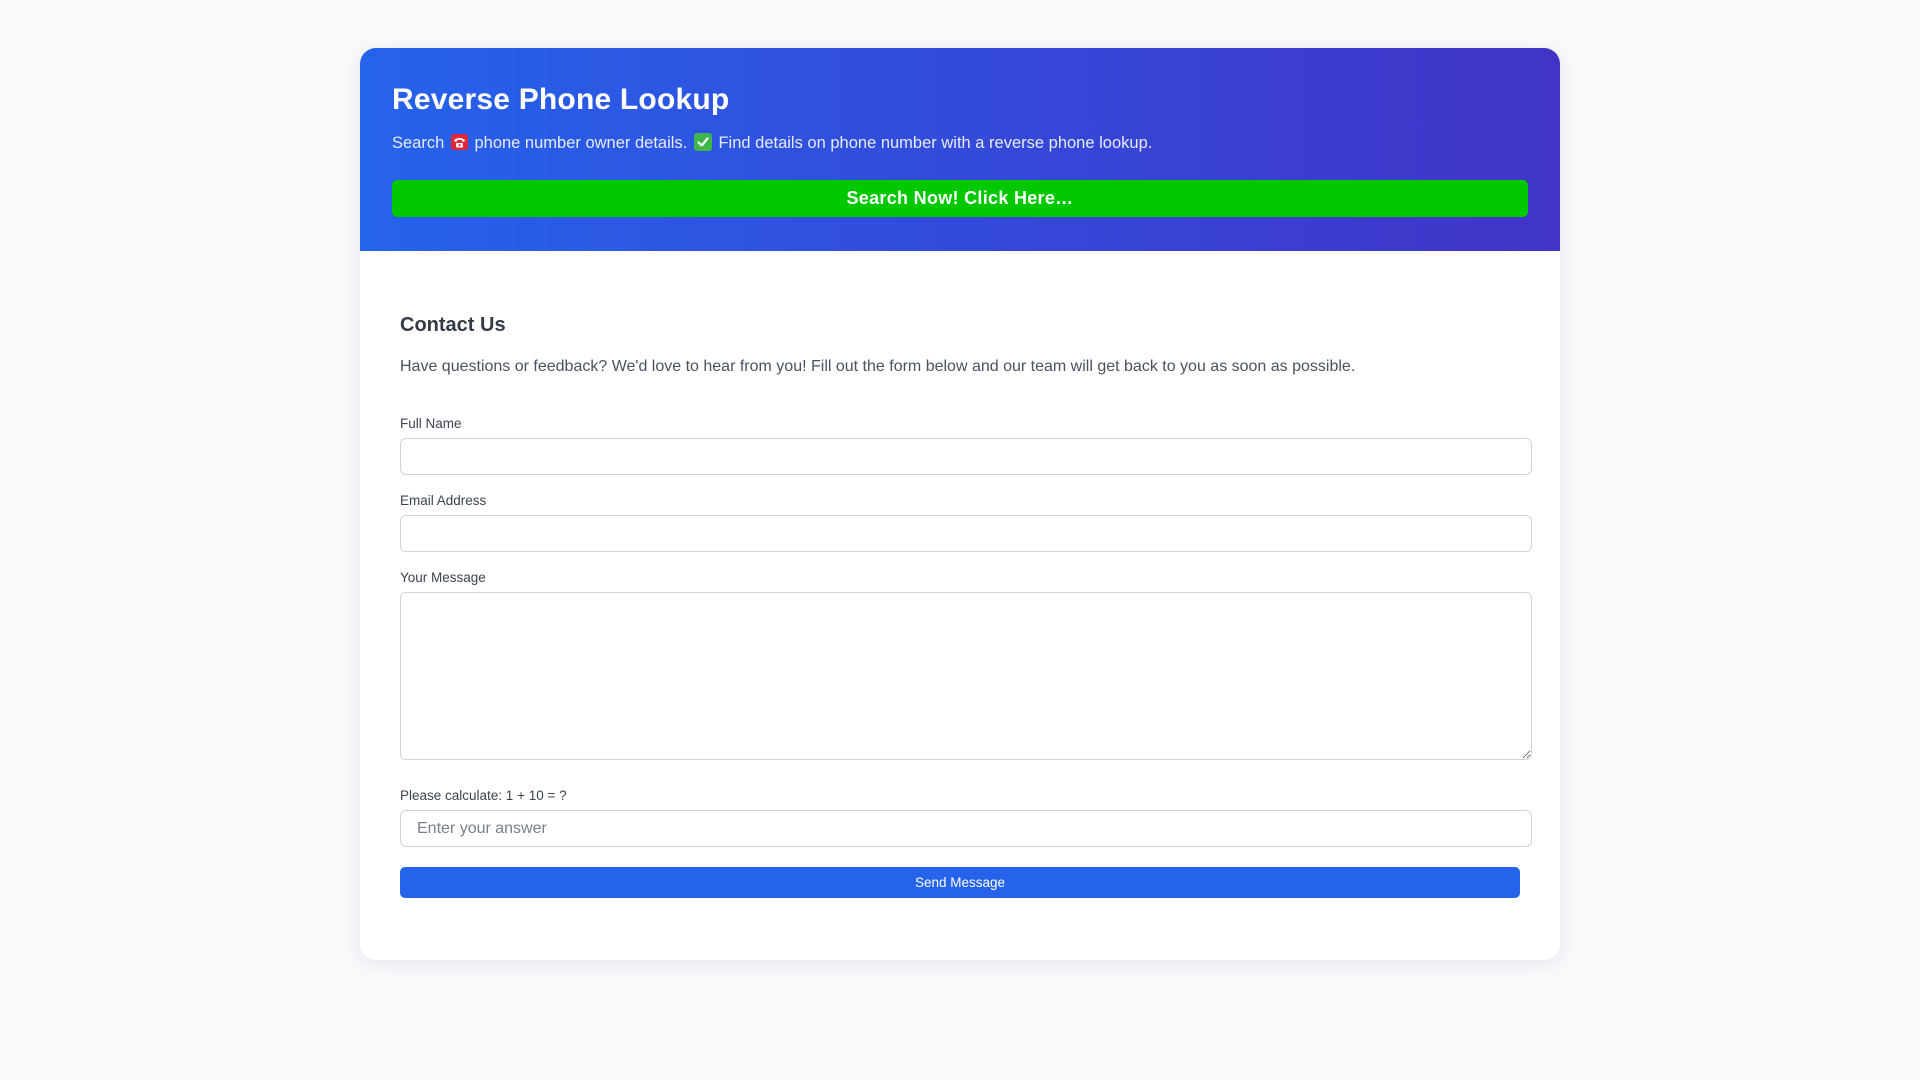 The width and height of the screenshot is (1920, 1080). I want to click on captcha-input, so click(966, 828).